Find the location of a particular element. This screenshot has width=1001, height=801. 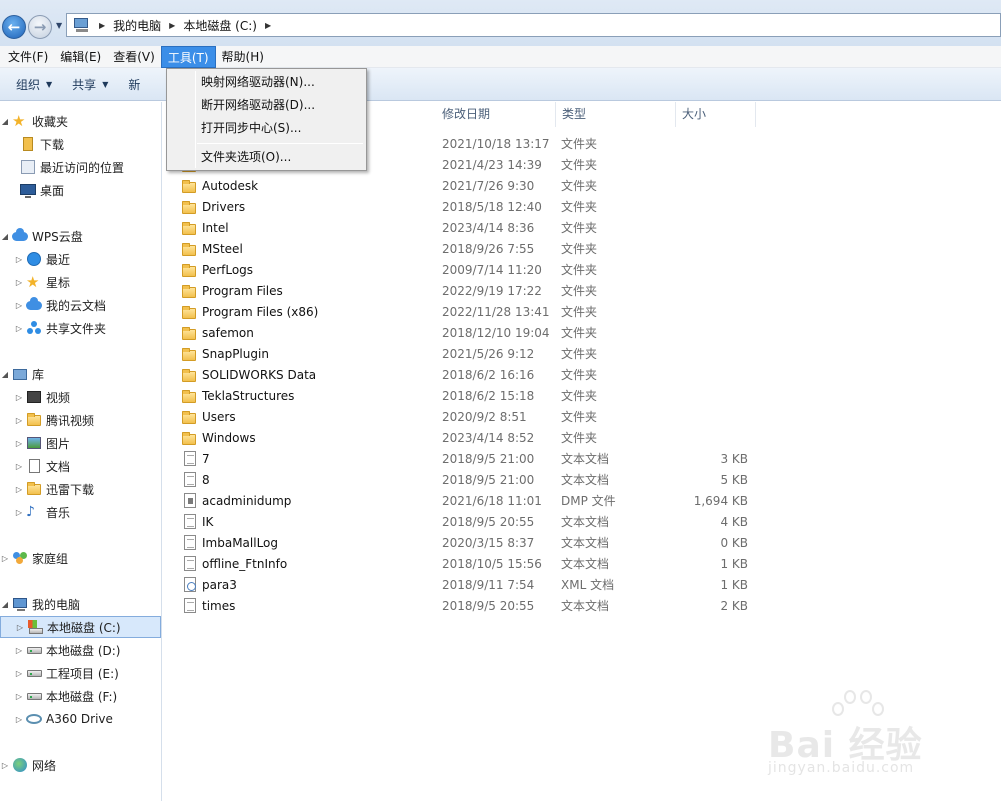

computer-icon is located at coordinates (82, 25).